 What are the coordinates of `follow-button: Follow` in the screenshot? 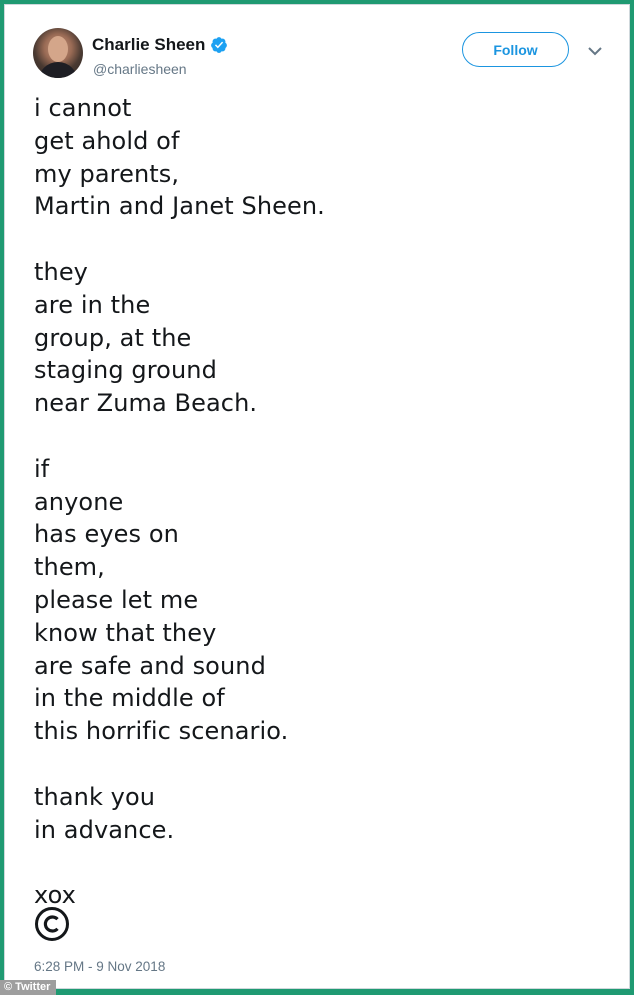 It's located at (515, 49).